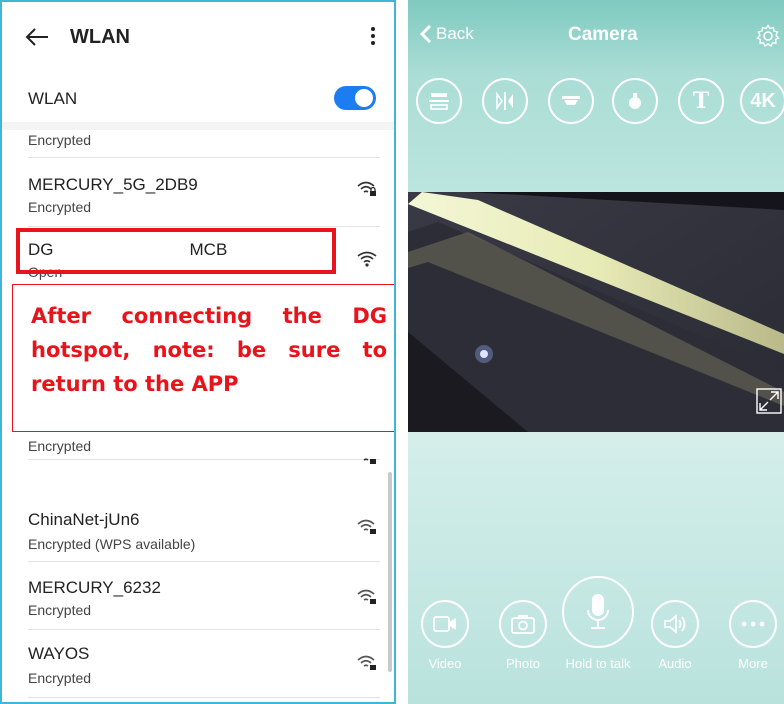  I want to click on network-item: ChinaNet-jUn6 Encrypted (WPS available), so click(204, 527).